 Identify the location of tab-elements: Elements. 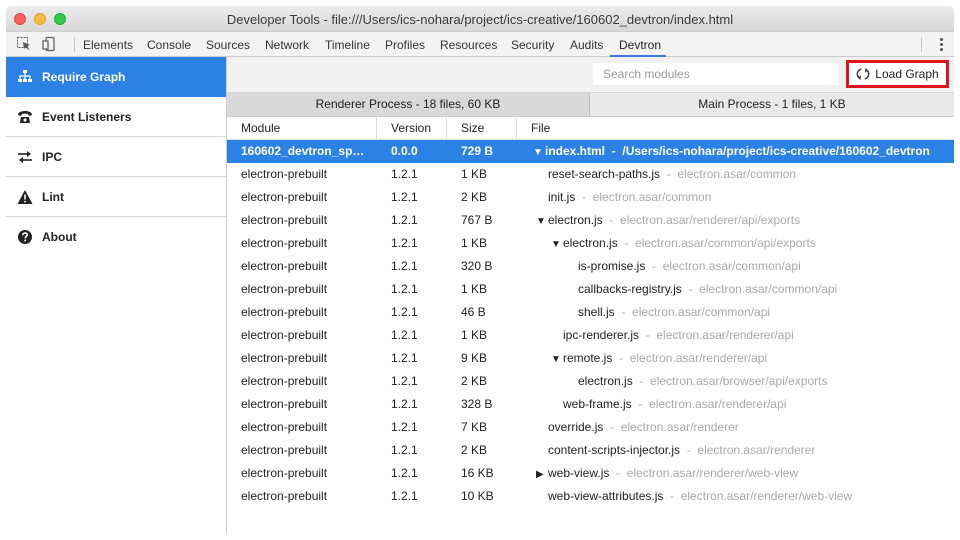
(108, 45).